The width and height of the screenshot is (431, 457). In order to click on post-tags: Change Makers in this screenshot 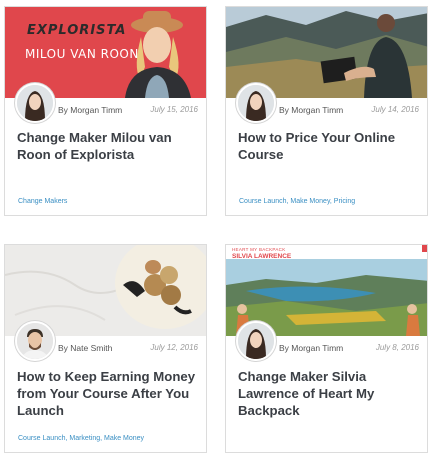, I will do `click(42, 201)`.